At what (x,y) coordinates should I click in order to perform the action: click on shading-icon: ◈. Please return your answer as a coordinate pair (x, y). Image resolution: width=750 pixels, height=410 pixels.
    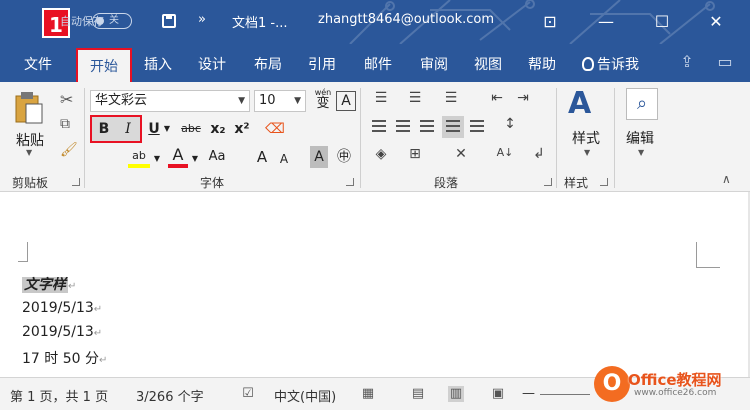
    Looking at the image, I should click on (381, 154).